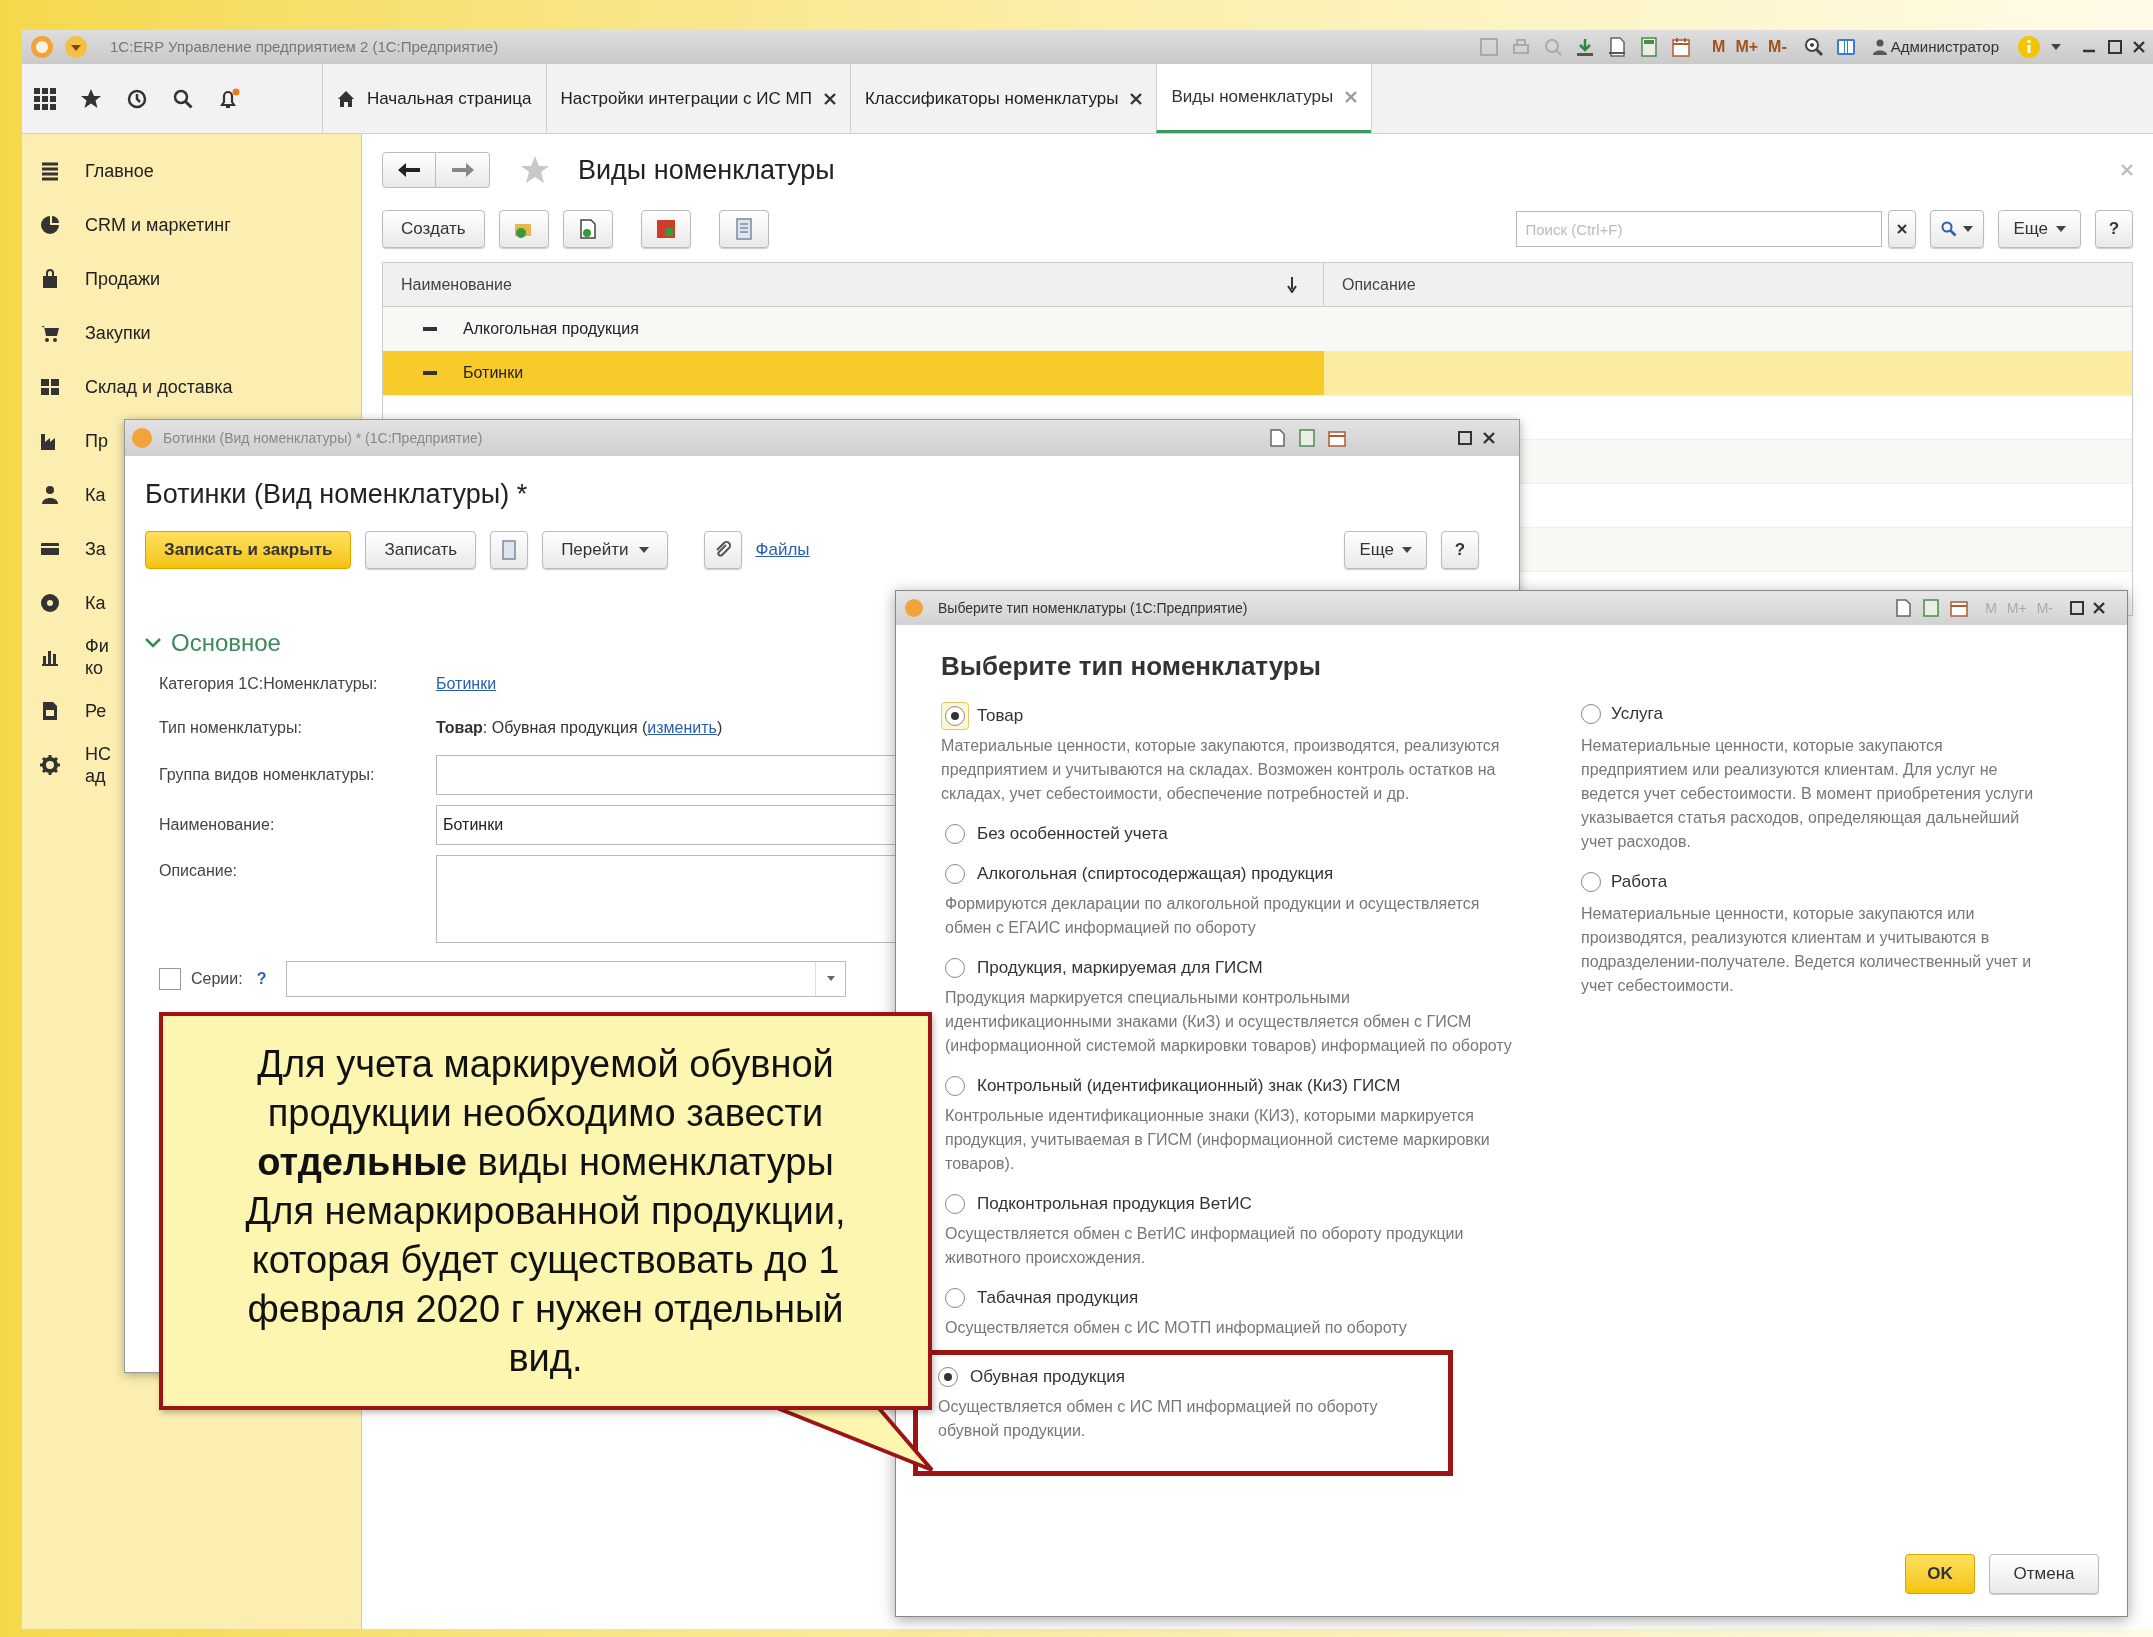  What do you see at coordinates (914, 608) in the screenshot?
I see `app-logo-icon` at bounding box center [914, 608].